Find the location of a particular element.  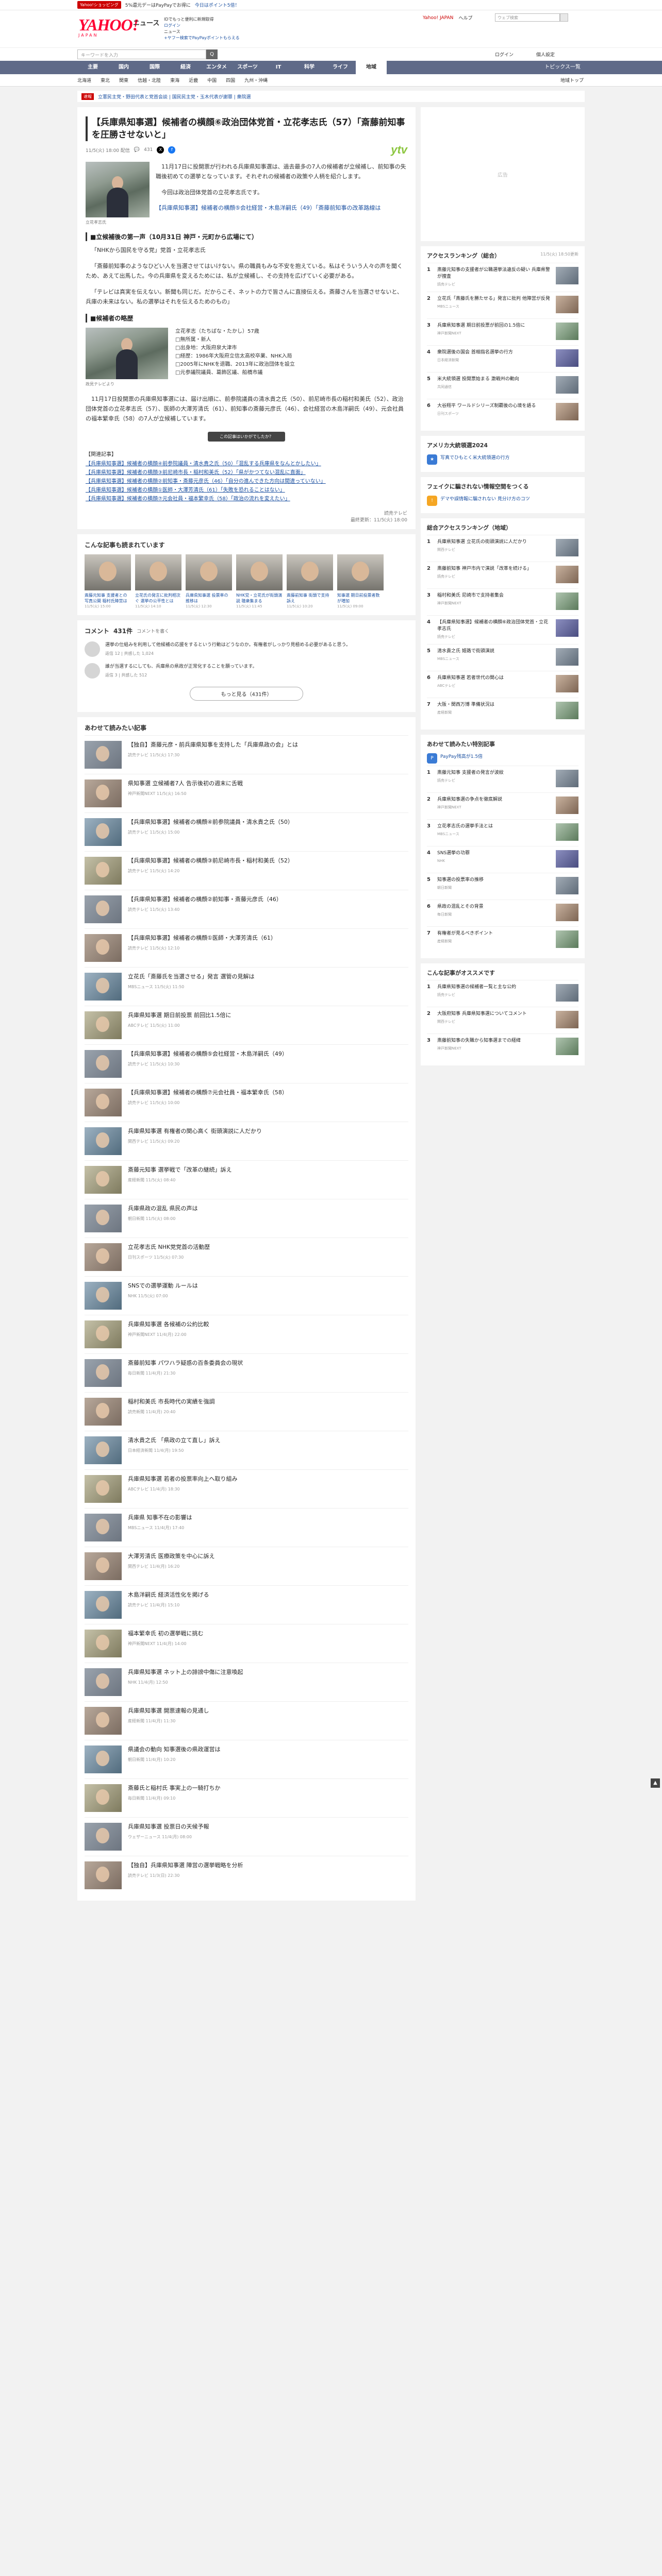

ranking-item: 6 兵庫県知事選 若者世代の関心は ABCテレビ is located at coordinates (502, 684).